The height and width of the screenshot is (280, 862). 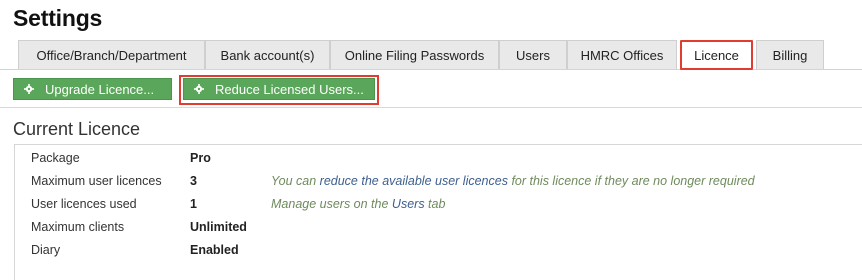 What do you see at coordinates (533, 54) in the screenshot?
I see `tab-users: Users` at bounding box center [533, 54].